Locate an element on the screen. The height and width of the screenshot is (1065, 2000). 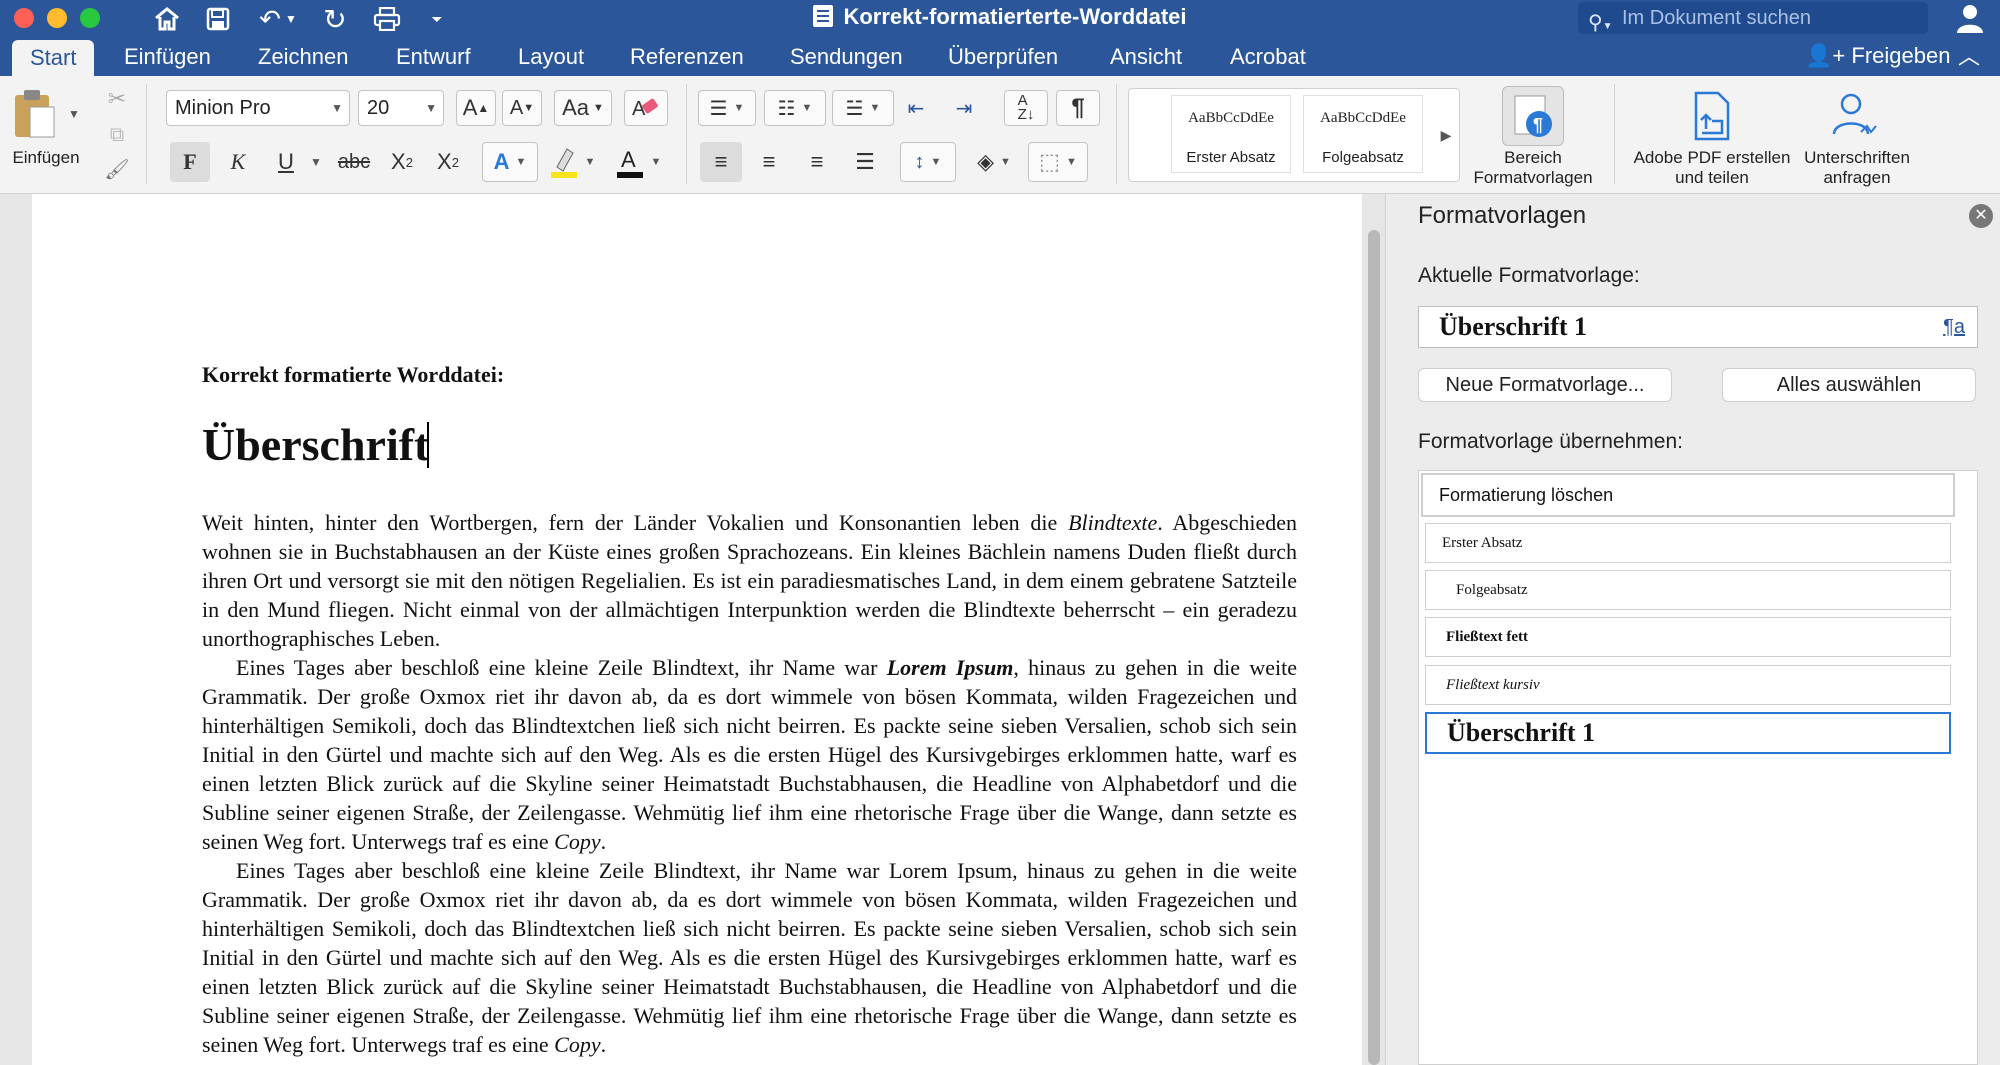
tab-referenzen: Referenzen is located at coordinates (687, 57).